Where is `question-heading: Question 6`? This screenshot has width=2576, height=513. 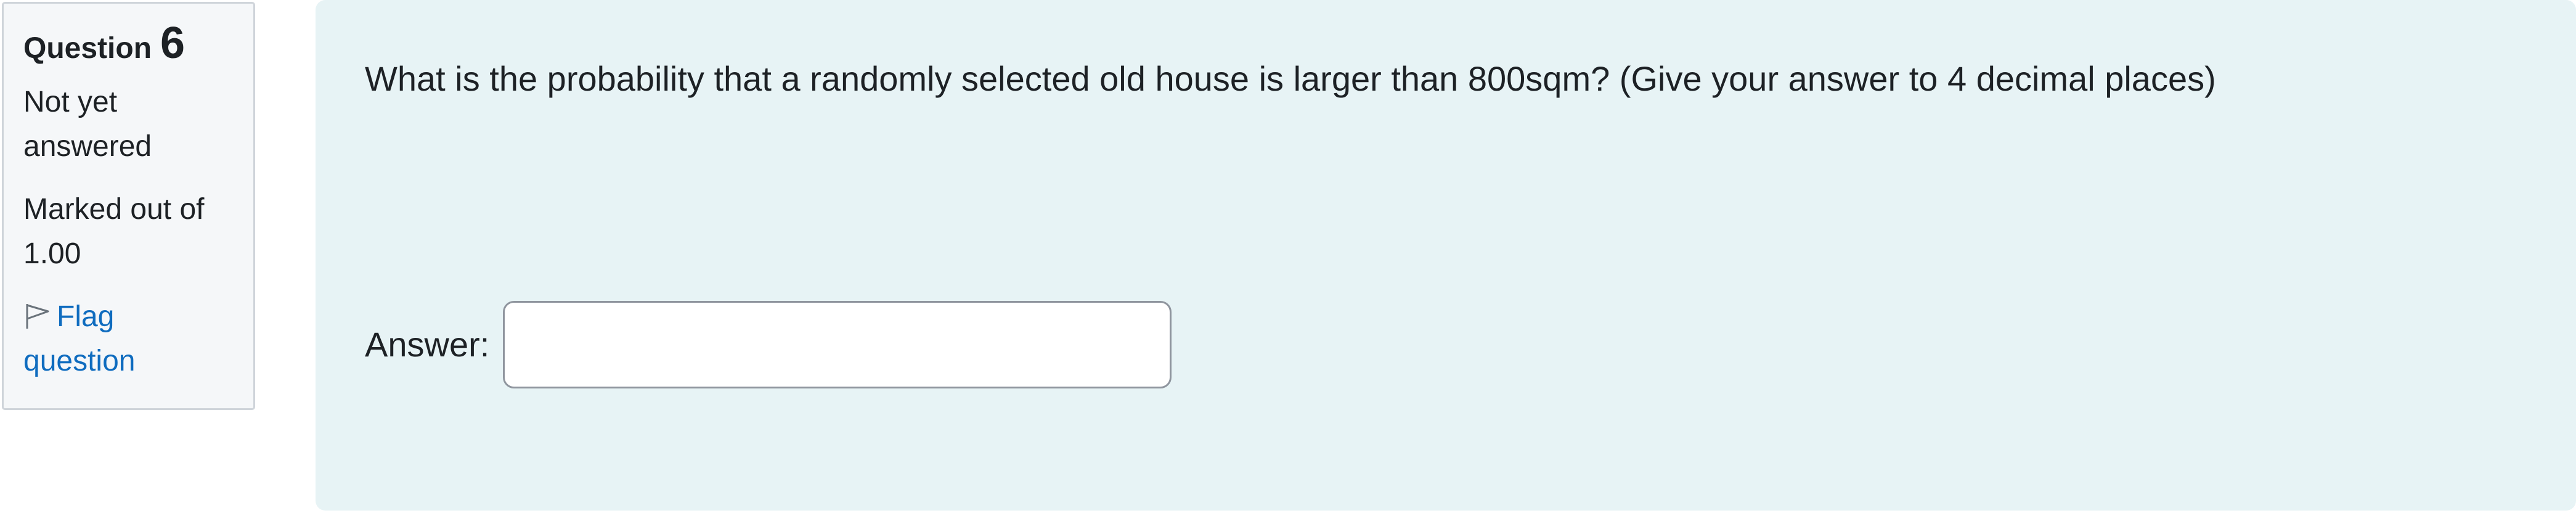 question-heading: Question 6 is located at coordinates (128, 43).